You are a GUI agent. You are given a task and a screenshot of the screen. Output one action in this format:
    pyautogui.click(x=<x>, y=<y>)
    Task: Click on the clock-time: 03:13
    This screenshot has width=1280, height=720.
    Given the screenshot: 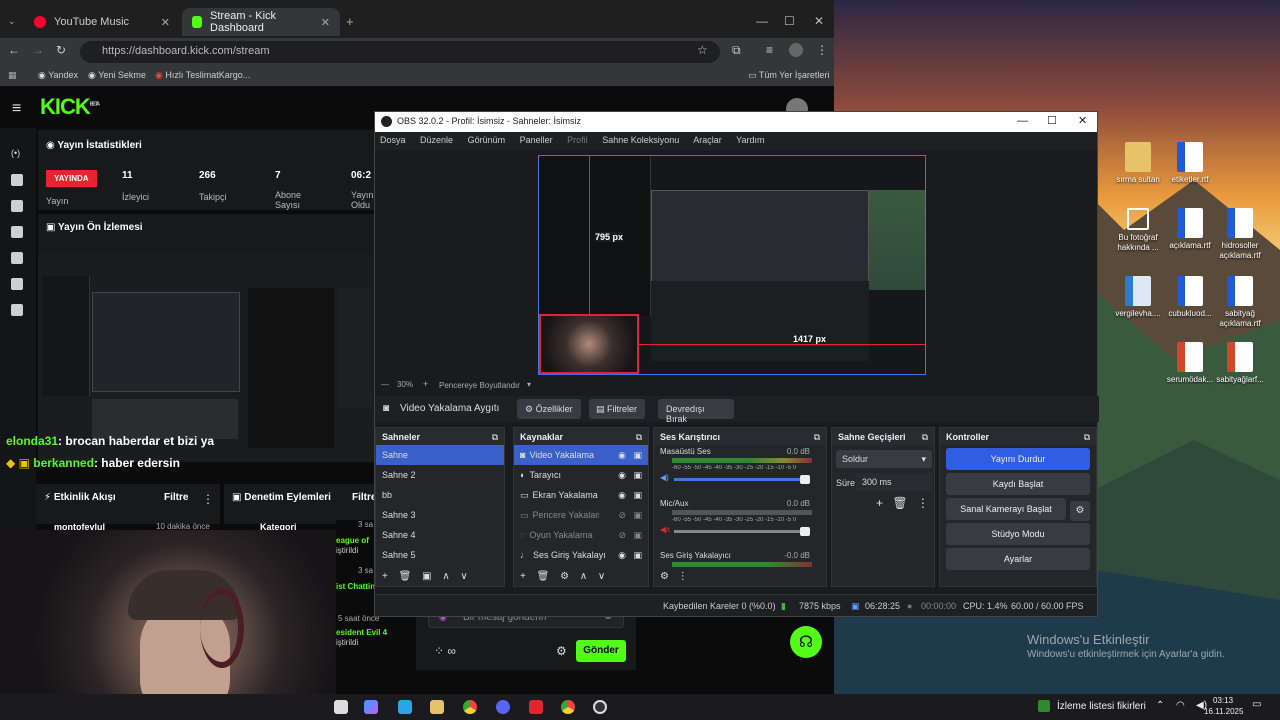 What is the action you would take?
    pyautogui.click(x=1223, y=700)
    